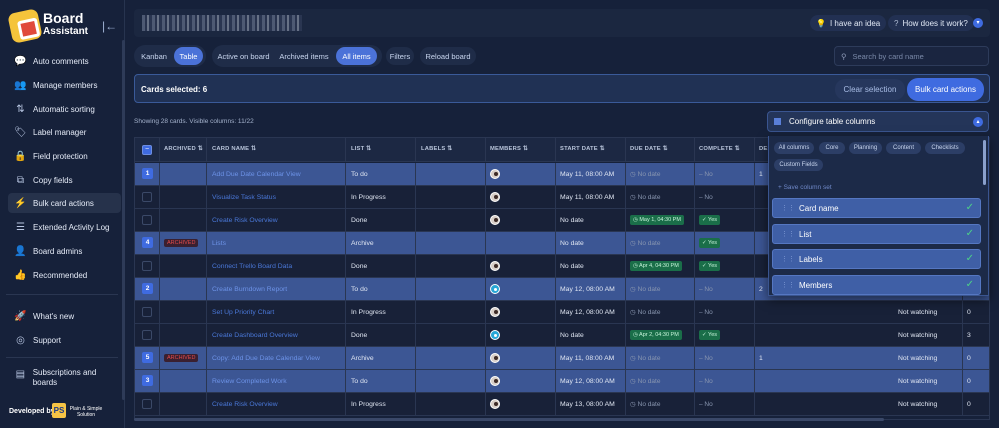  What do you see at coordinates (876, 234) in the screenshot?
I see `column-option-list: ⋮⋮ List ✓` at bounding box center [876, 234].